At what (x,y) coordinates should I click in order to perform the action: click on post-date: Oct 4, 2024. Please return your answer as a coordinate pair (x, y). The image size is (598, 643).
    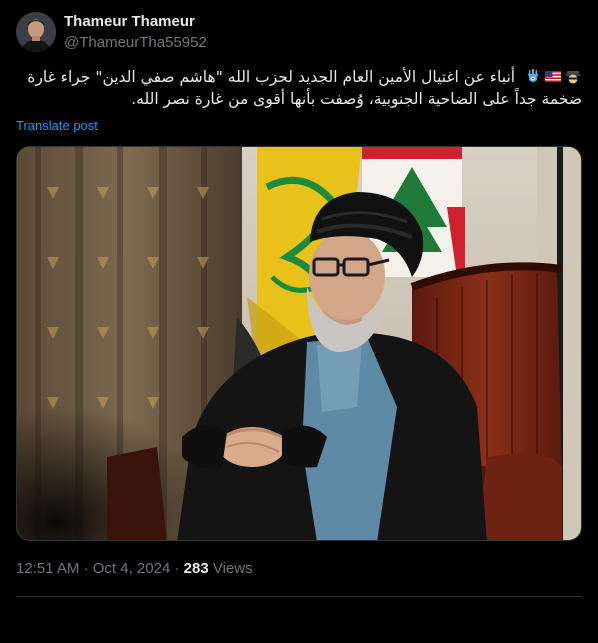
    Looking at the image, I should click on (132, 568).